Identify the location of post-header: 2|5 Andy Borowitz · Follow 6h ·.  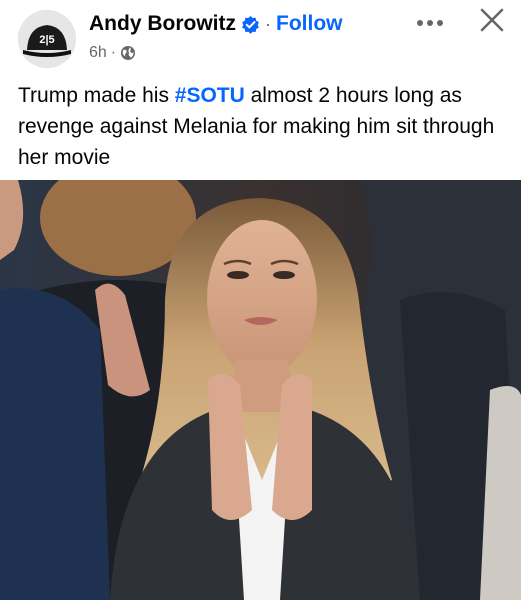
(260, 37).